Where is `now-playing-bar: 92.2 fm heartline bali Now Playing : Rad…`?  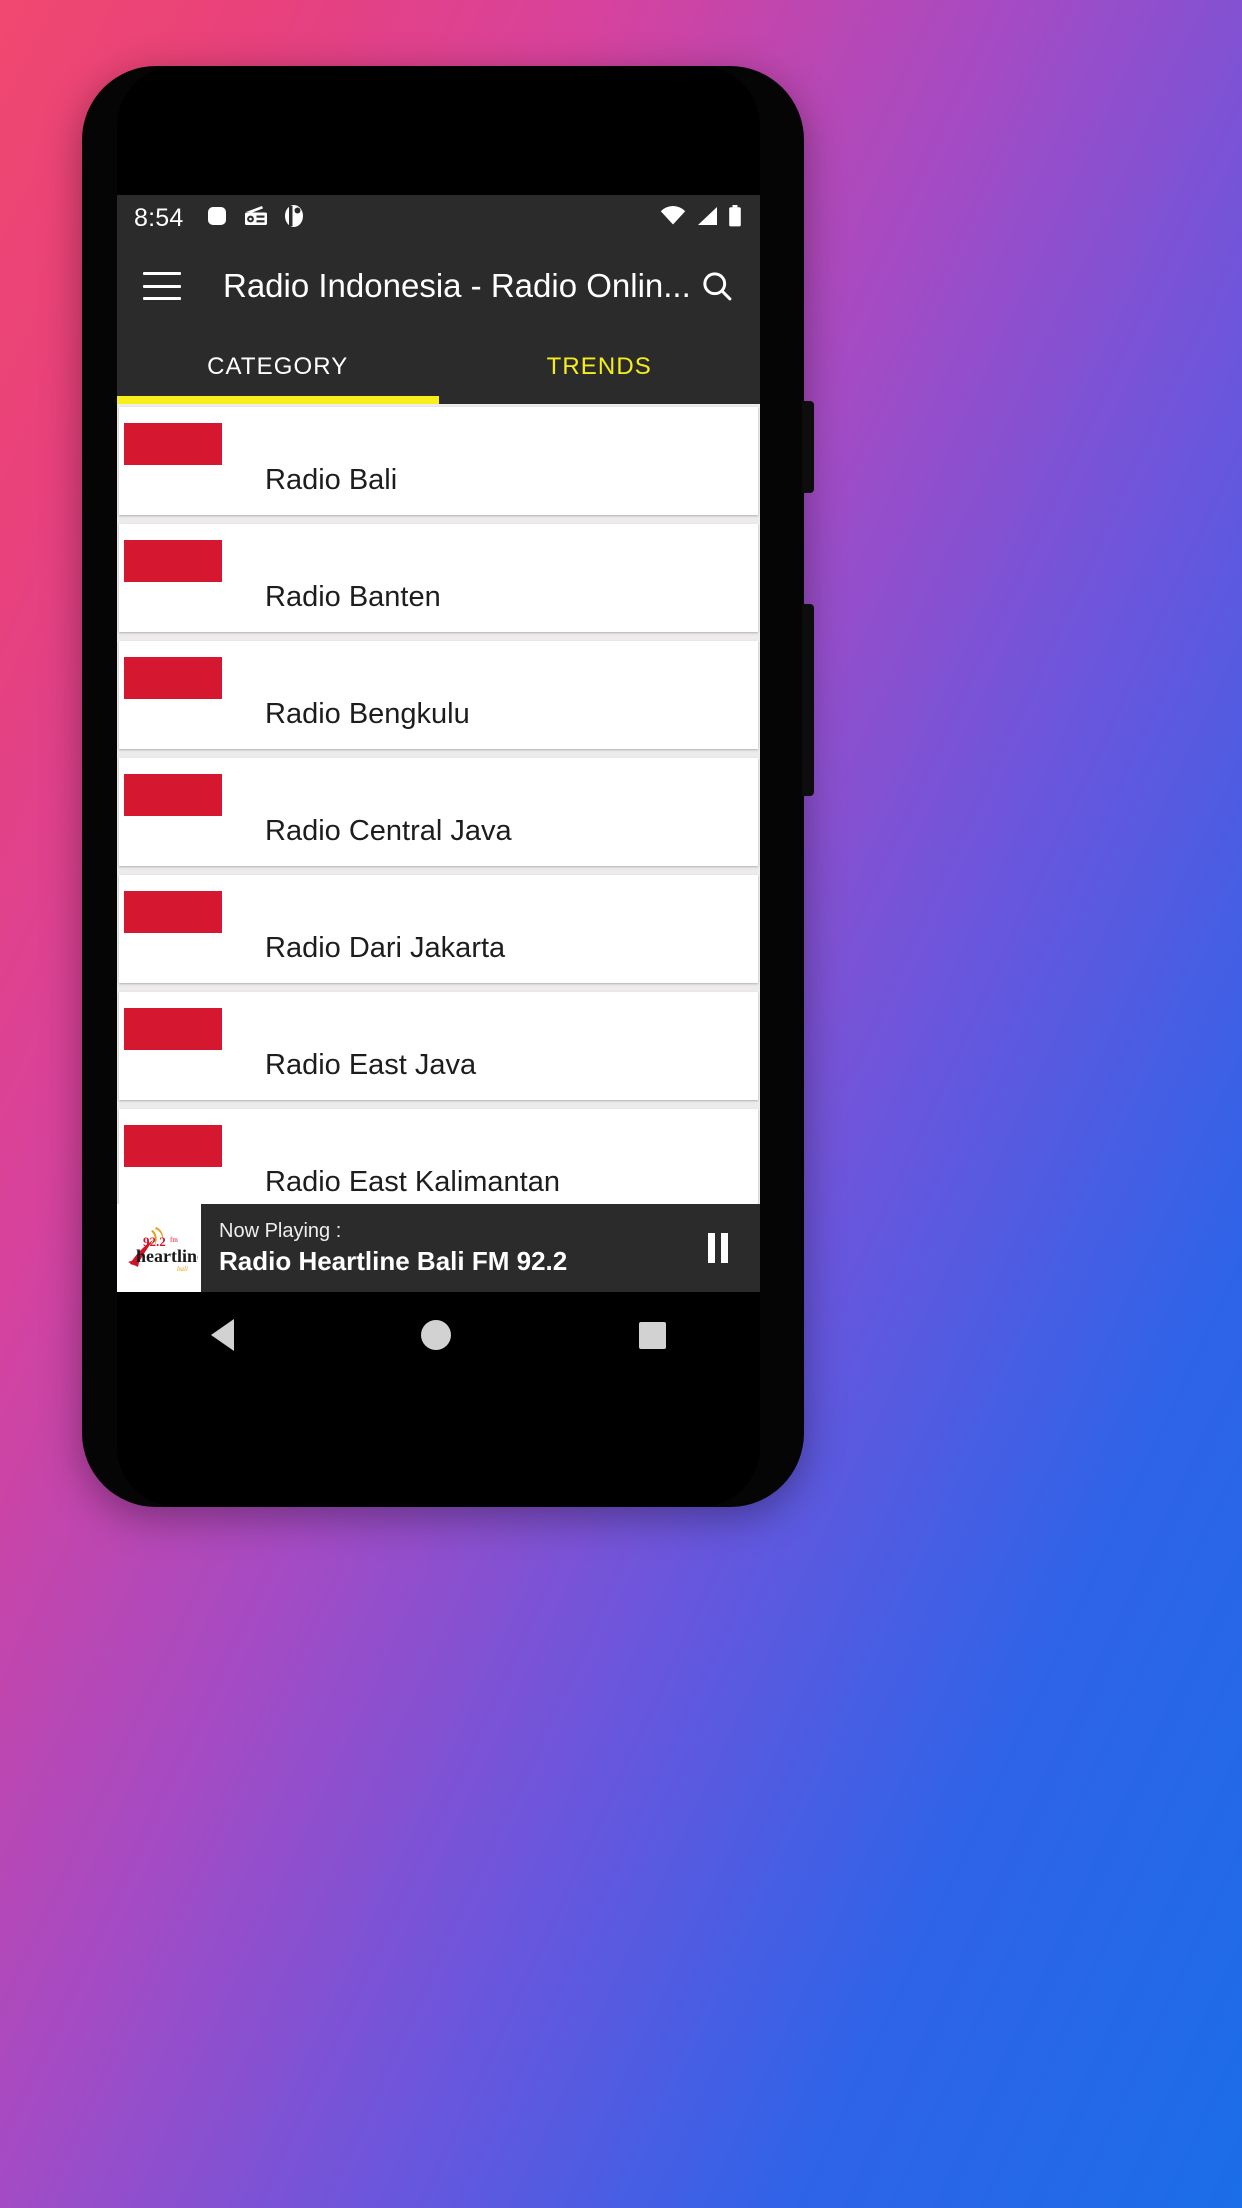 now-playing-bar: 92.2 fm heartline bali Now Playing : Rad… is located at coordinates (438, 1248).